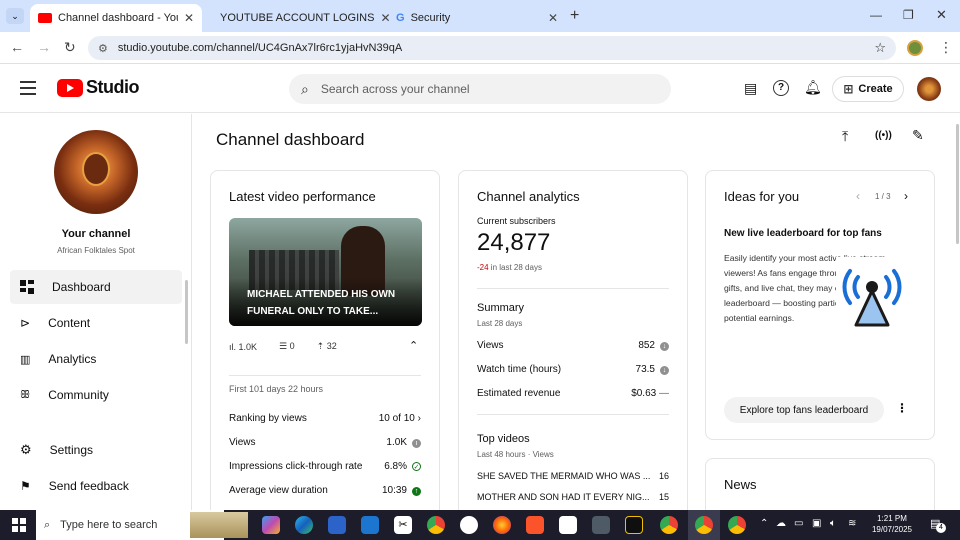 The width and height of the screenshot is (960, 540). What do you see at coordinates (113, 87) in the screenshot?
I see `studio-logo-text: Studio` at bounding box center [113, 87].